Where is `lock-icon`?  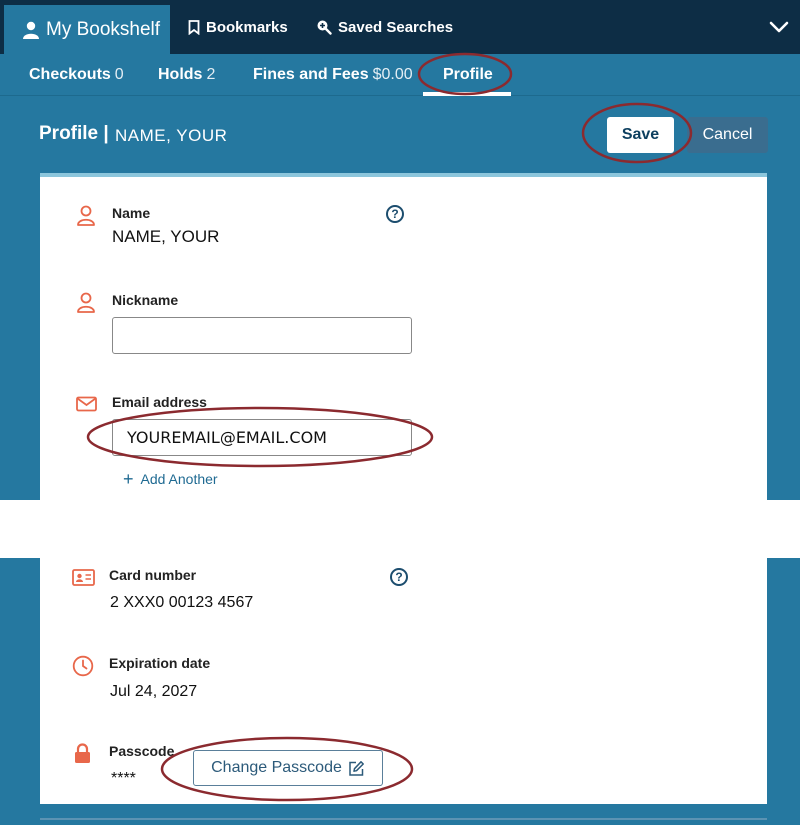
lock-icon is located at coordinates (82, 753).